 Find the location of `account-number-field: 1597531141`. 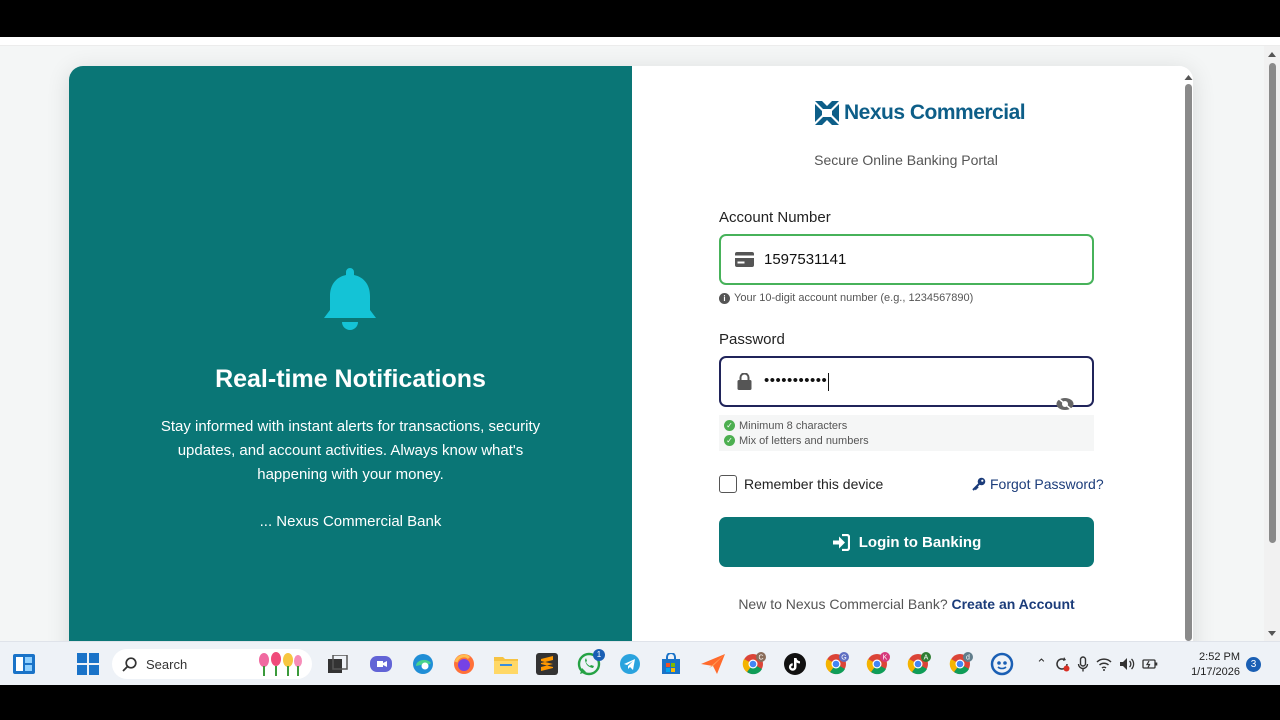

account-number-field: 1597531141 is located at coordinates (906, 259).